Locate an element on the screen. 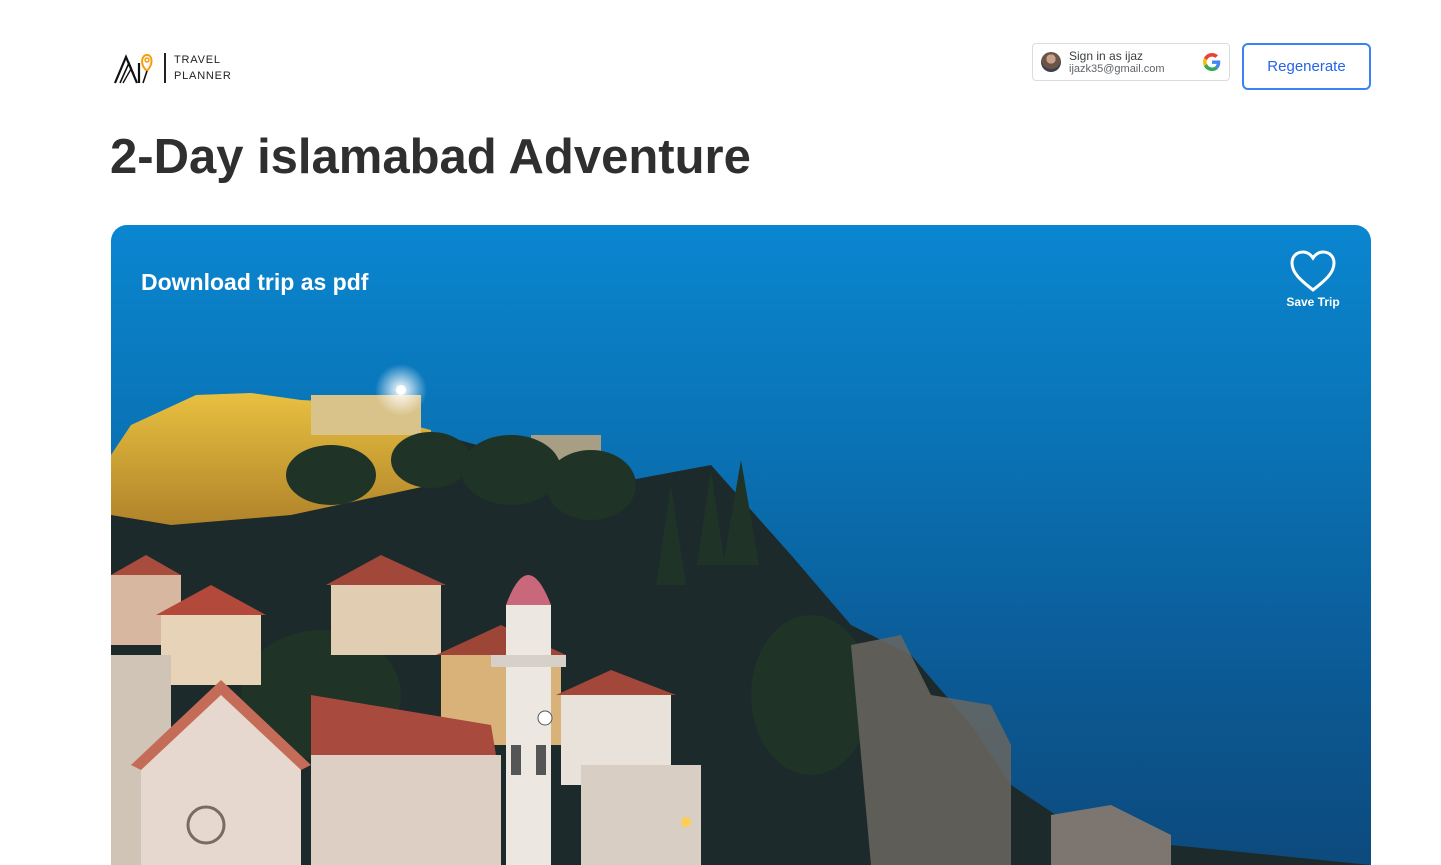 The width and height of the screenshot is (1441, 865). regenerate-button: Regenerate is located at coordinates (1306, 66).